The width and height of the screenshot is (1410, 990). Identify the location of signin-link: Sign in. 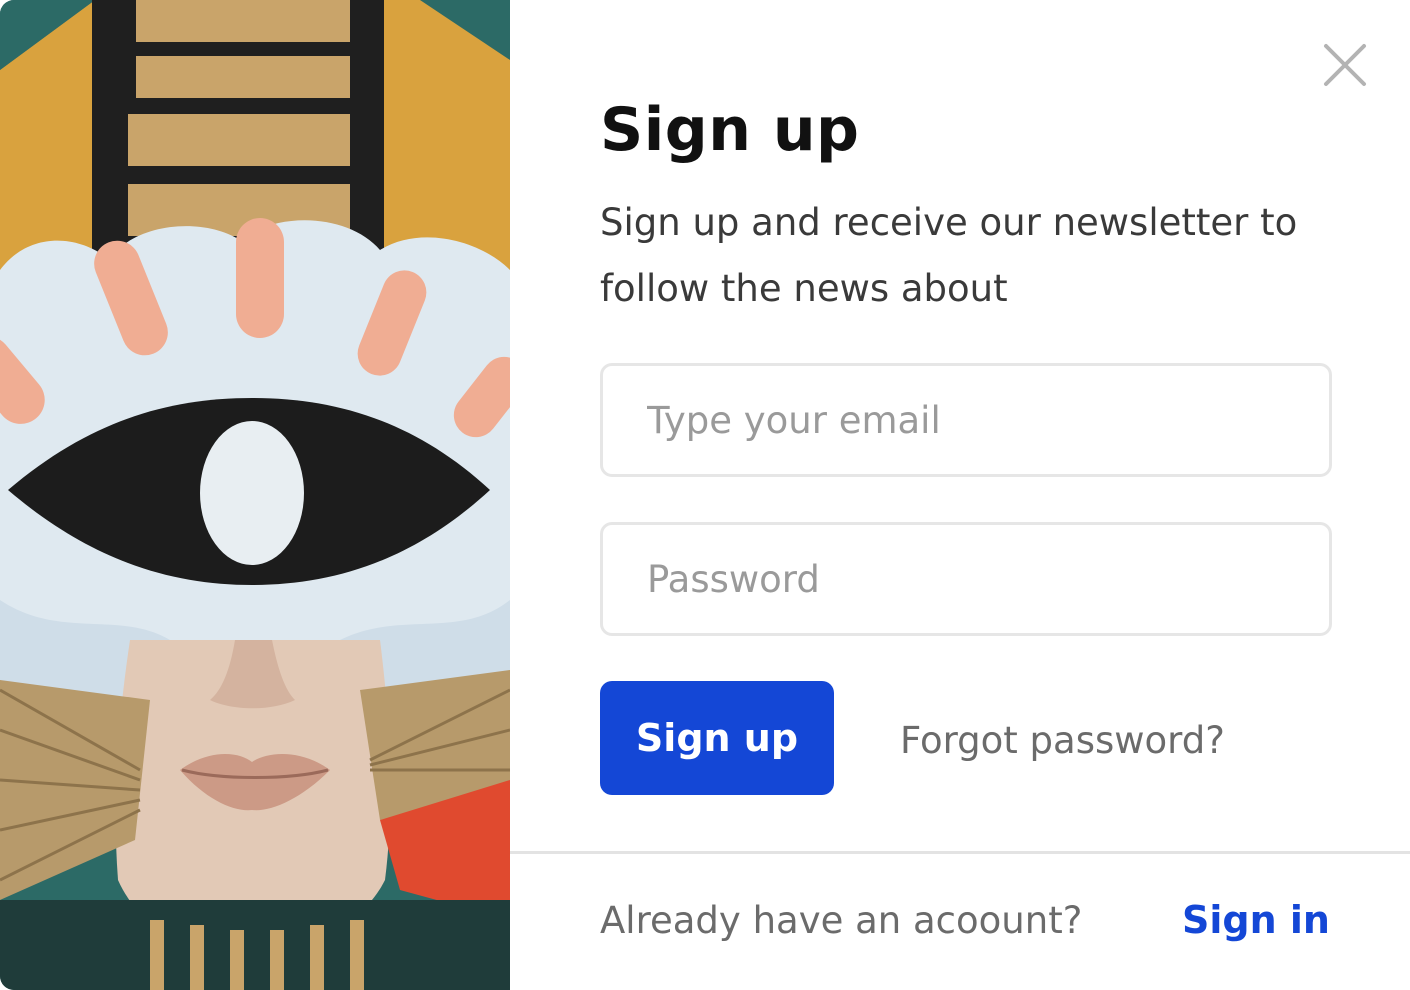
(1256, 920).